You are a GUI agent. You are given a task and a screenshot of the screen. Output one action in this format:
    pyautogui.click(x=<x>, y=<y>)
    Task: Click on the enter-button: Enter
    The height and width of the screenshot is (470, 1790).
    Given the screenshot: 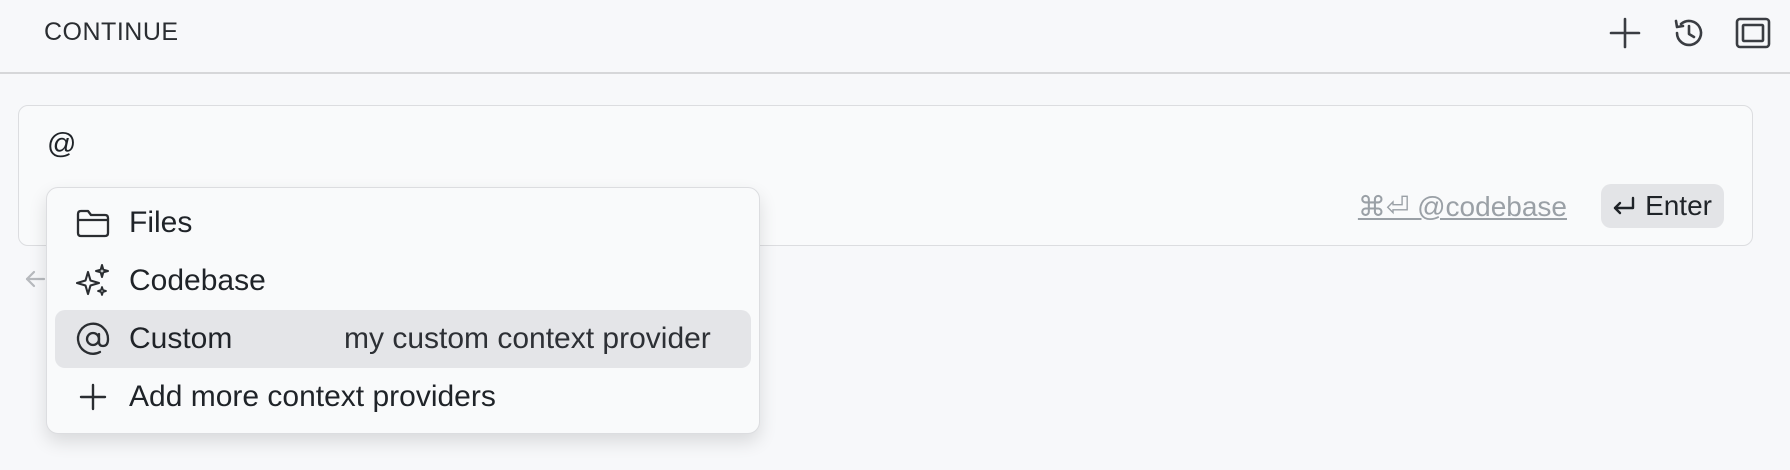 What is the action you would take?
    pyautogui.click(x=1662, y=206)
    